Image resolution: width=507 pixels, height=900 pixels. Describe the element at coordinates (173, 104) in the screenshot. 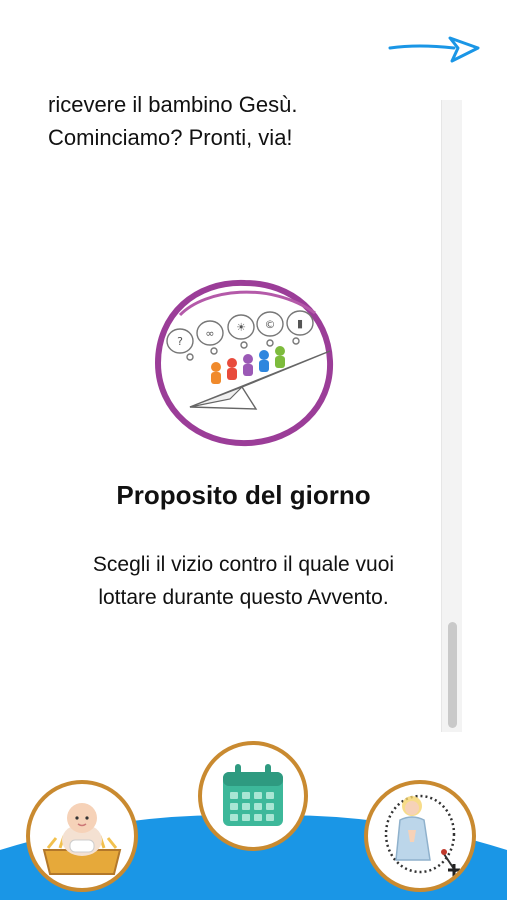

I see `intro-line-1: ricevere il bambino Gesù.` at that location.